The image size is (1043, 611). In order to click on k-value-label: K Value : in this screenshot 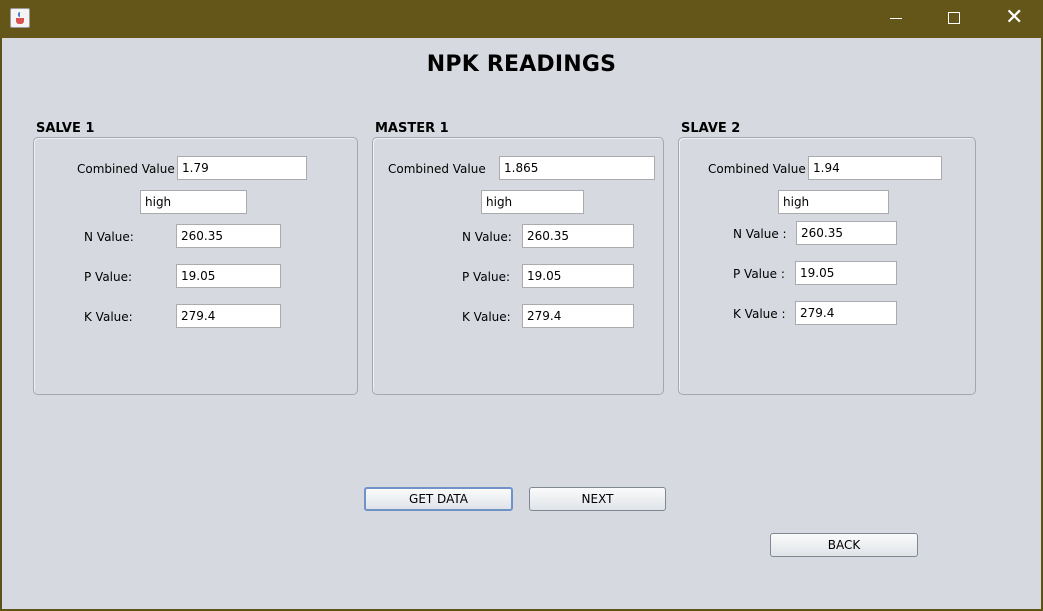, I will do `click(759, 314)`.